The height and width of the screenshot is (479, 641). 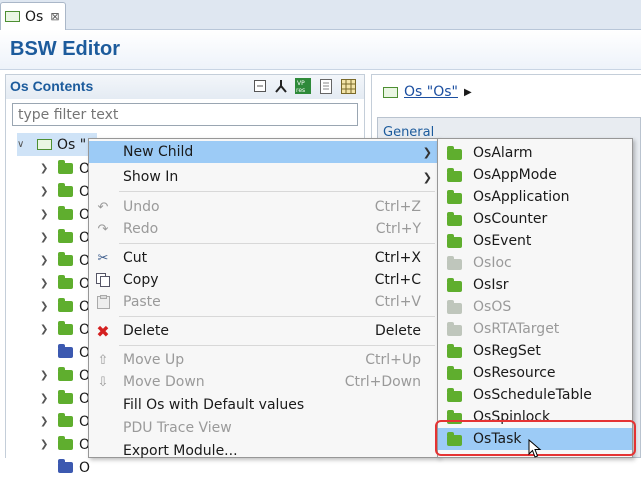 What do you see at coordinates (535, 263) in the screenshot?
I see `submenu-item-osioc: OsIoc` at bounding box center [535, 263].